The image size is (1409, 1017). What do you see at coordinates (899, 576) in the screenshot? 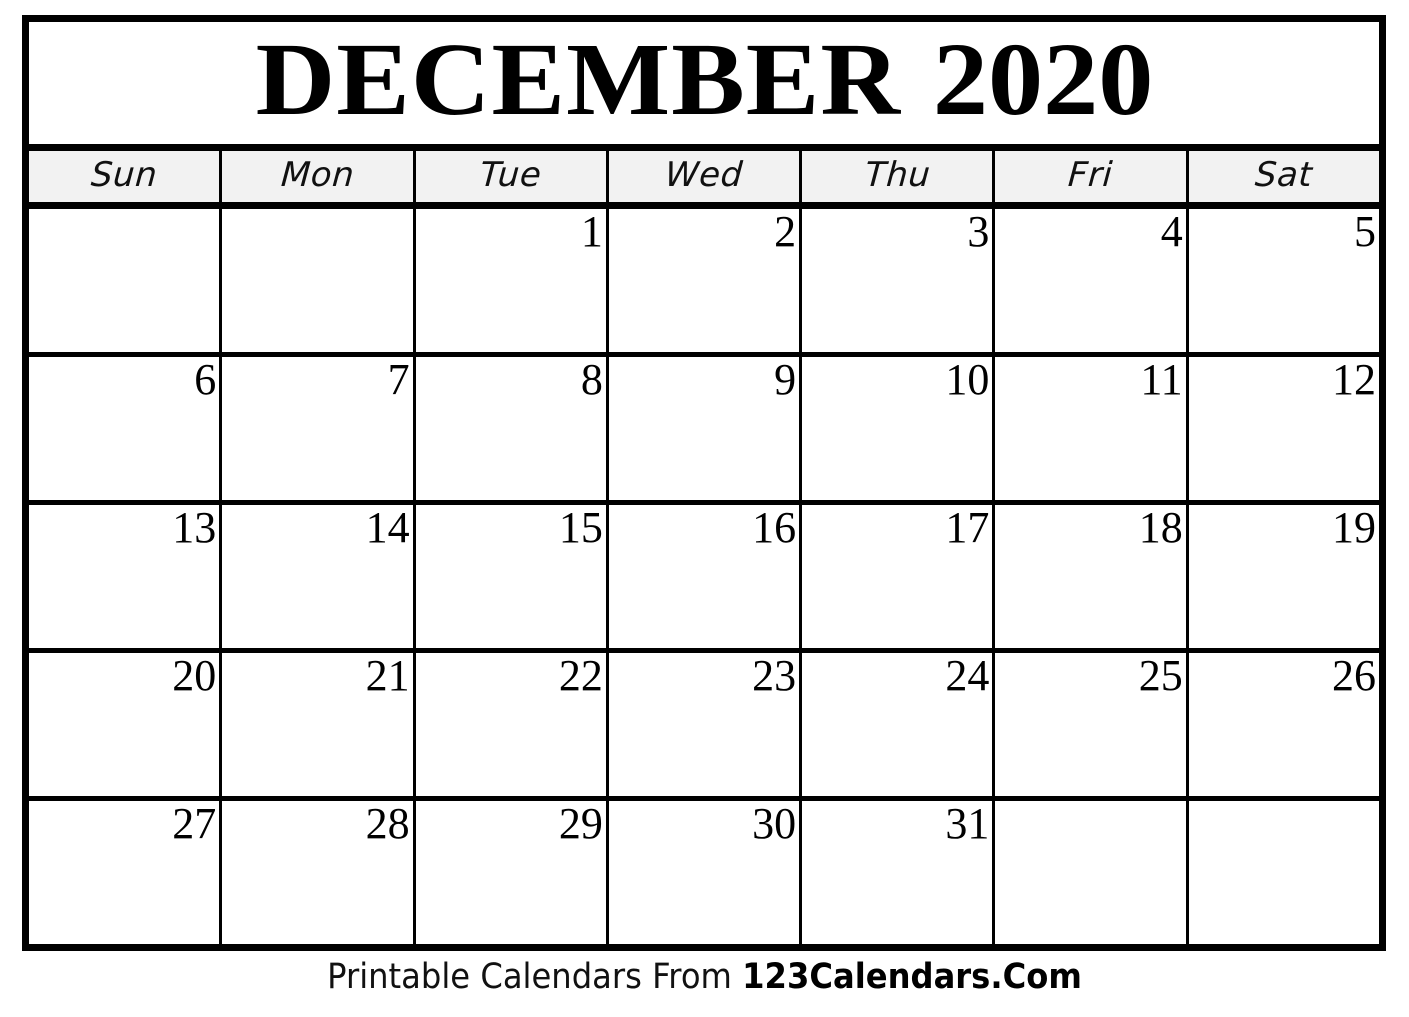
I see `day-cell: 17` at bounding box center [899, 576].